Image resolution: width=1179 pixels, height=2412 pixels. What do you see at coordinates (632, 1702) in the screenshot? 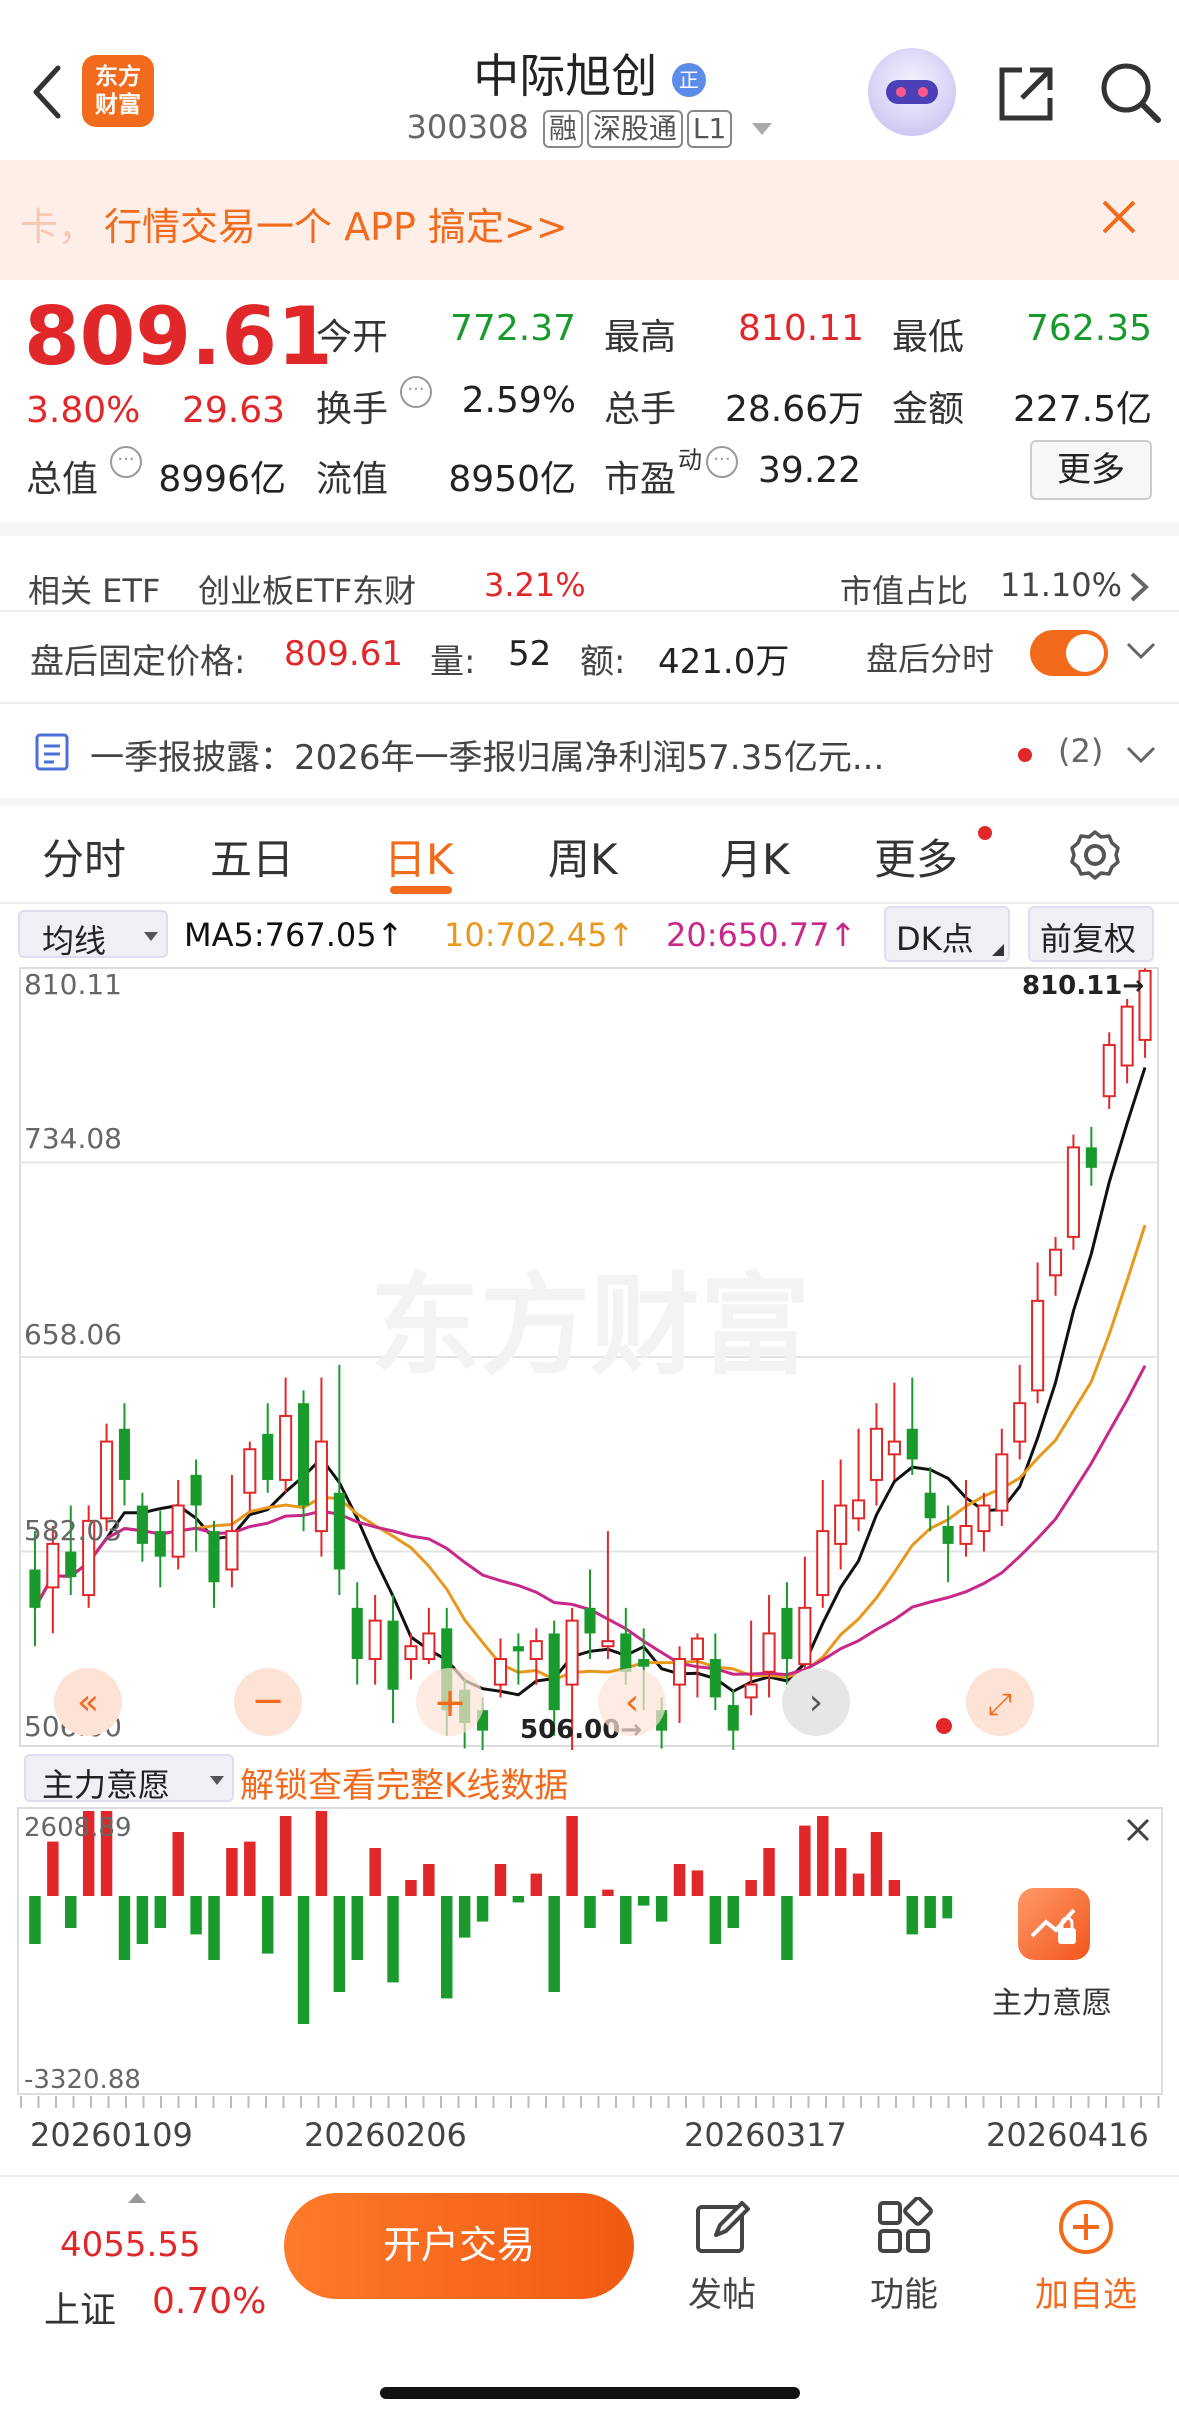
I see `chevron-left-icon: ‹` at bounding box center [632, 1702].